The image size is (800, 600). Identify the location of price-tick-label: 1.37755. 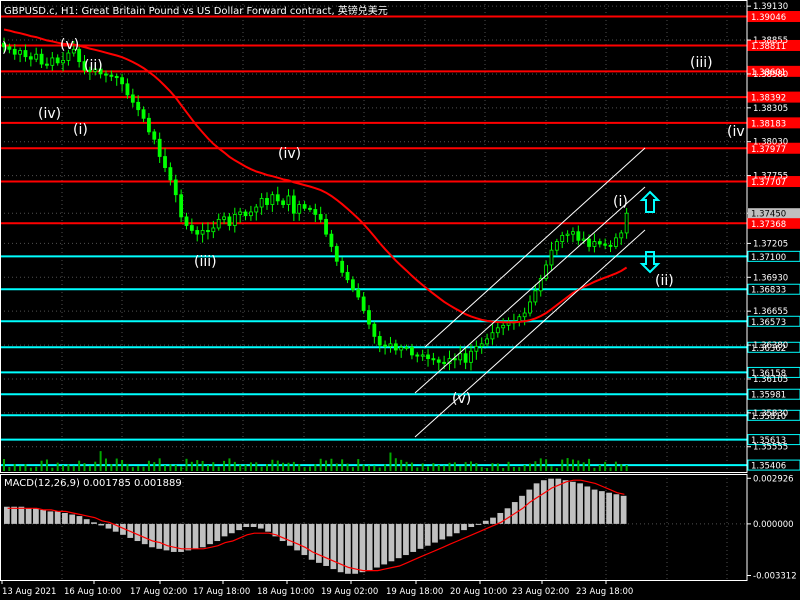
(770, 177).